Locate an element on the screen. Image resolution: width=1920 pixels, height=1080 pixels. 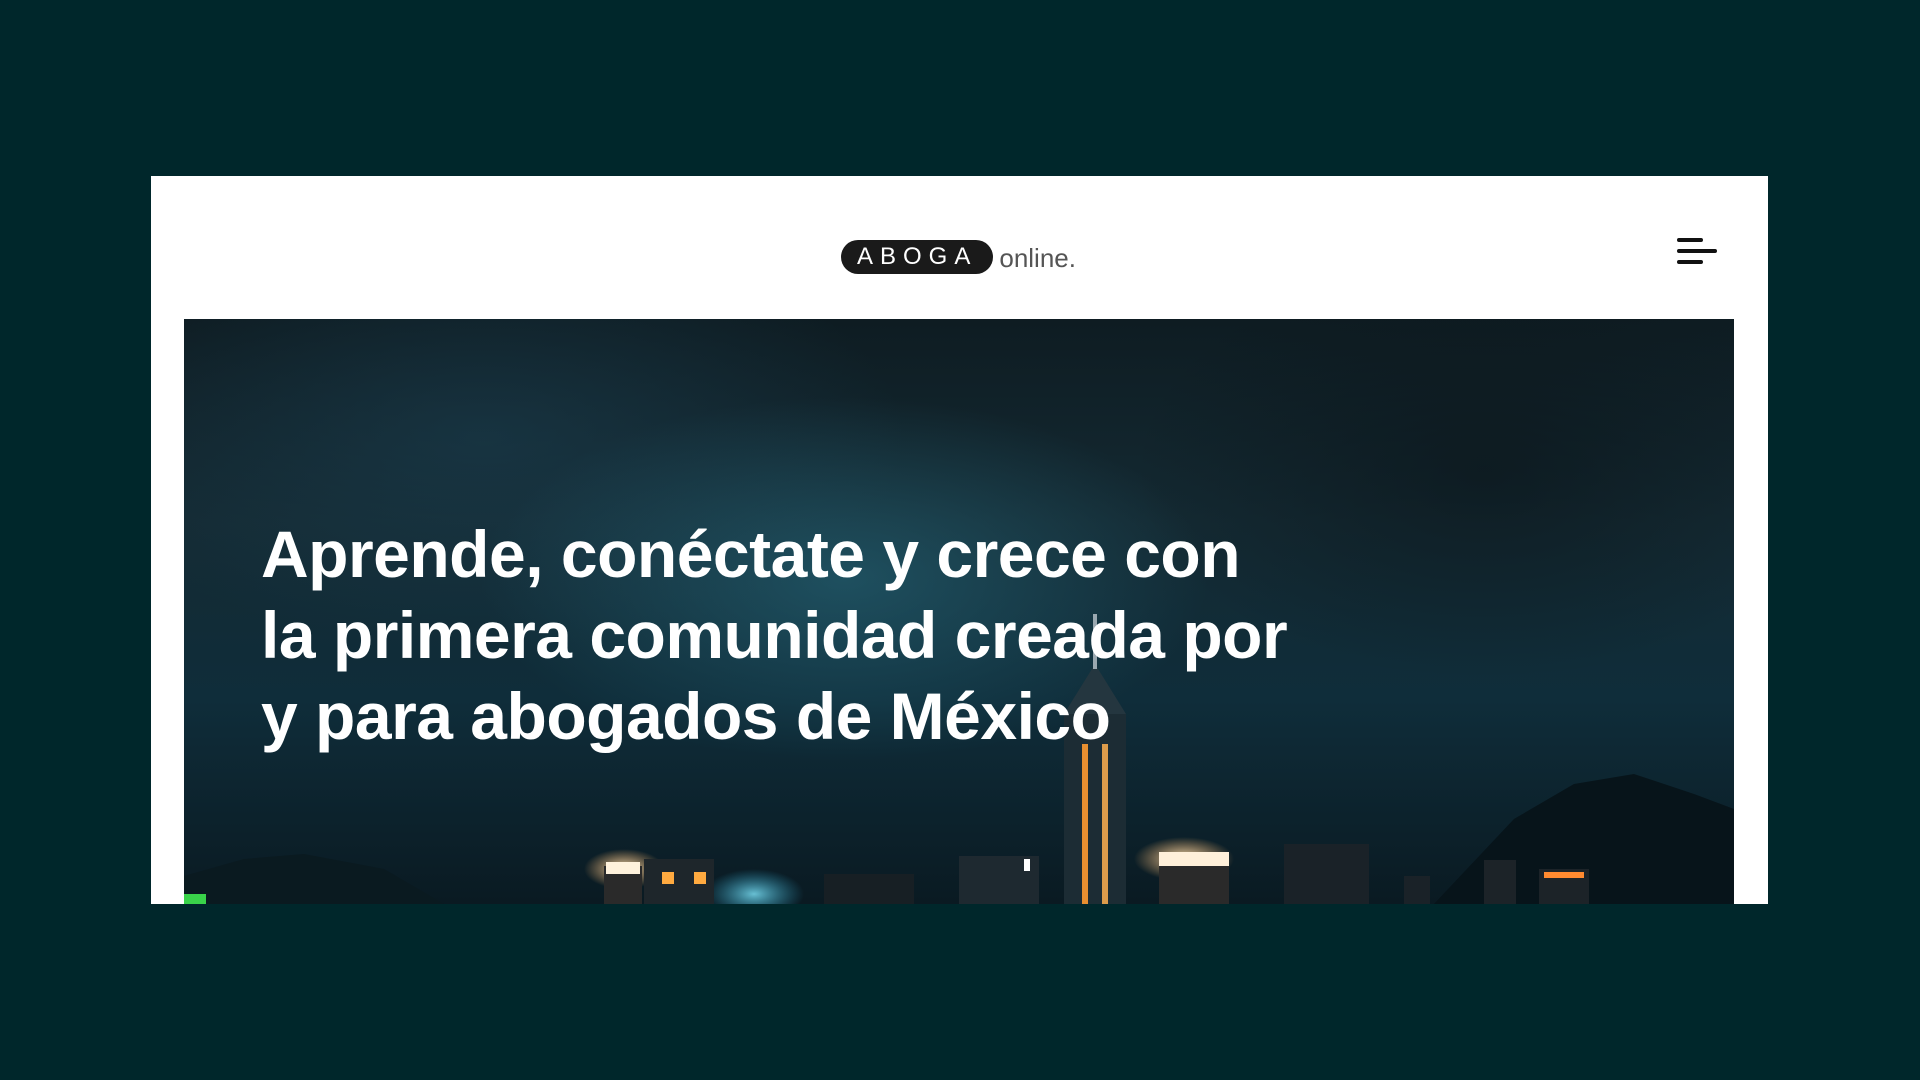
logo-pill: ABOGA is located at coordinates (917, 256).